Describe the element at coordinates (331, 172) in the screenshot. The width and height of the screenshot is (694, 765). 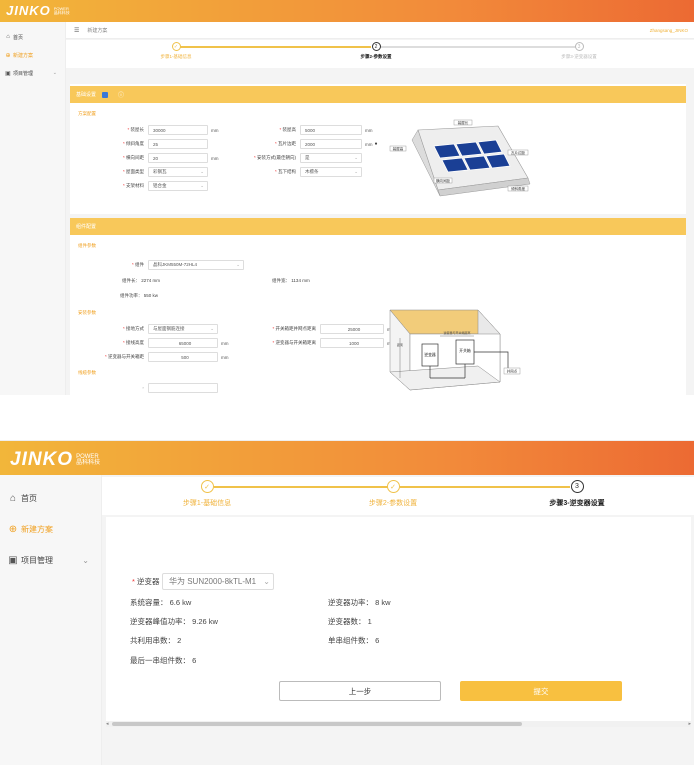
I see `sub-structure-select: 木檩条` at that location.